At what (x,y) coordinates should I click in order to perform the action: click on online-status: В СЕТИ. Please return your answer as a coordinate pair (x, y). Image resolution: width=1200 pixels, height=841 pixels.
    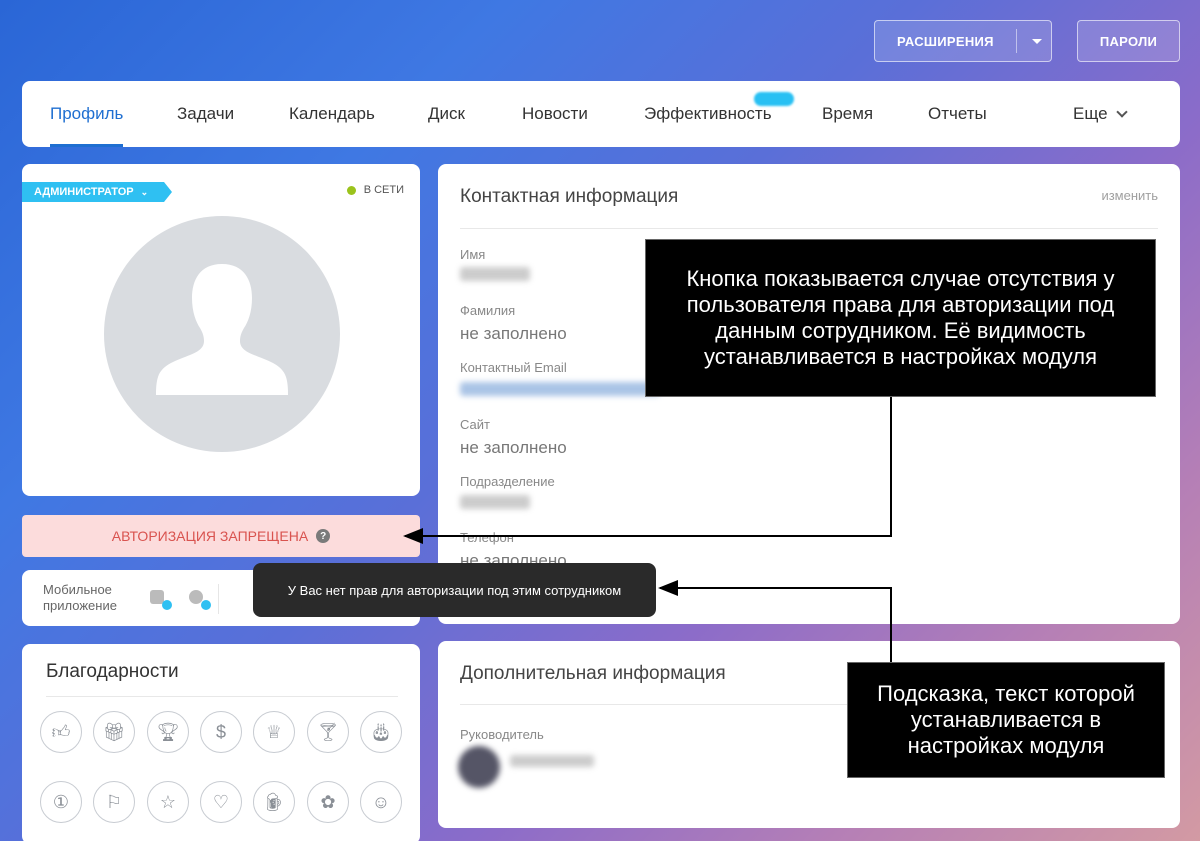
    Looking at the image, I should click on (375, 190).